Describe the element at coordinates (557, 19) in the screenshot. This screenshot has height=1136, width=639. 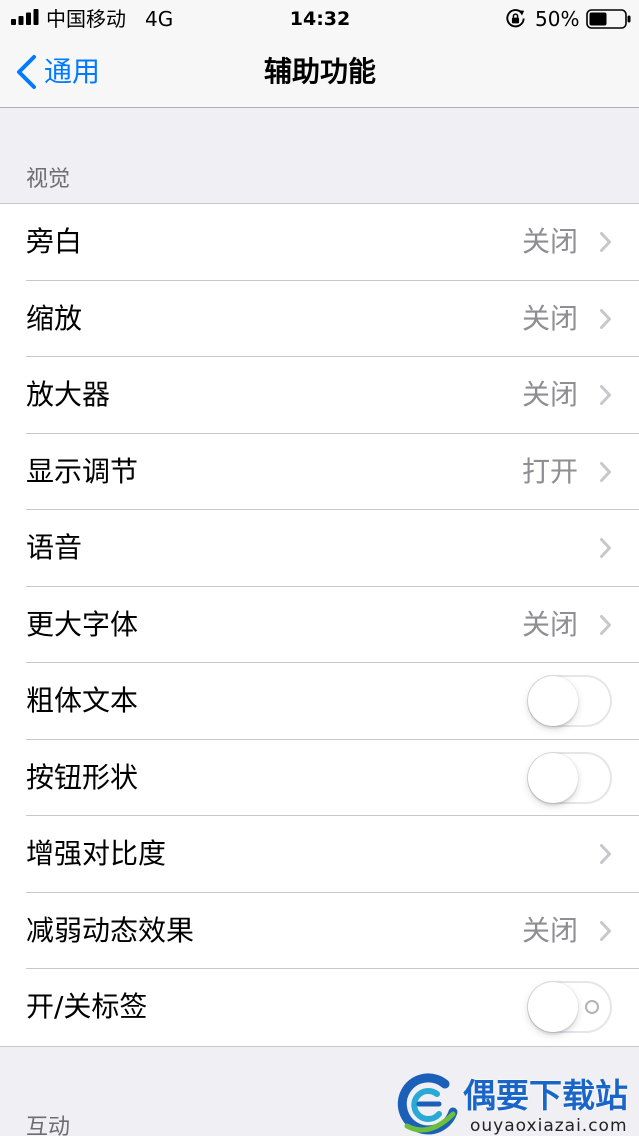
I see `battery-percentage: 50%` at that location.